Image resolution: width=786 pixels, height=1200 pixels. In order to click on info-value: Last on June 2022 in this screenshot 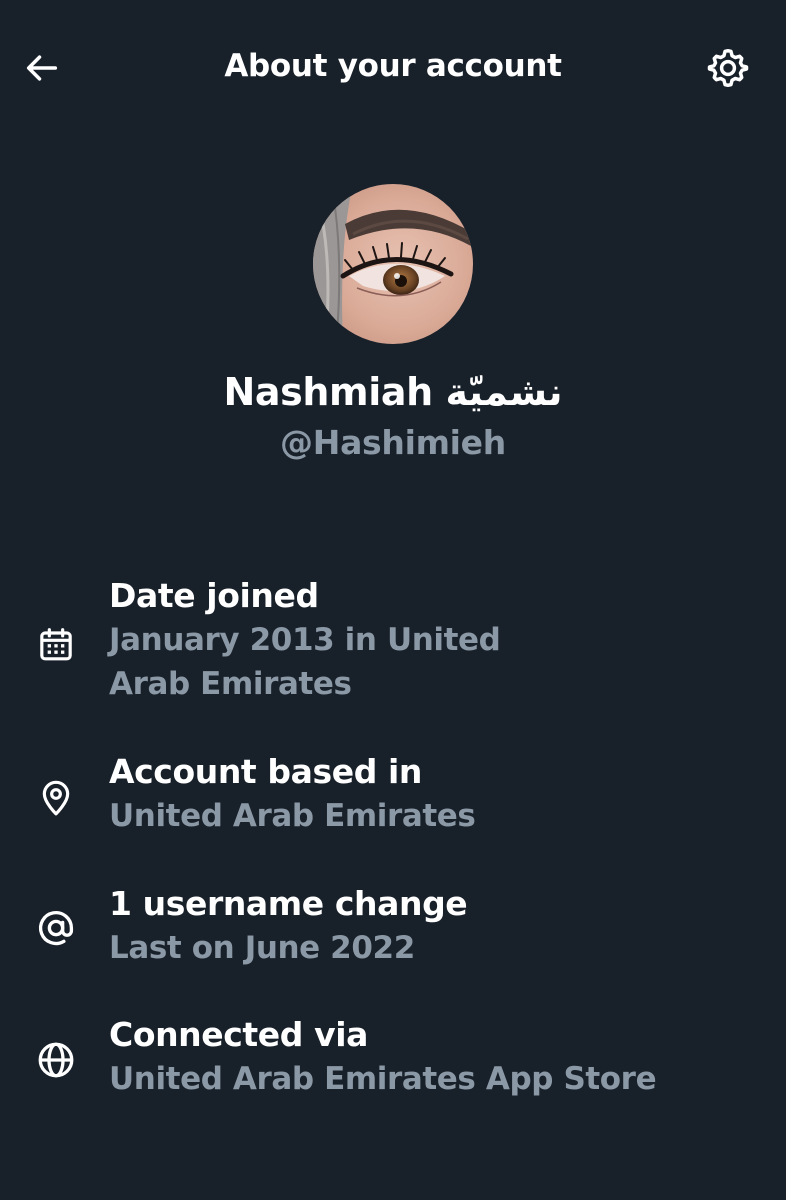, I will do `click(262, 948)`.